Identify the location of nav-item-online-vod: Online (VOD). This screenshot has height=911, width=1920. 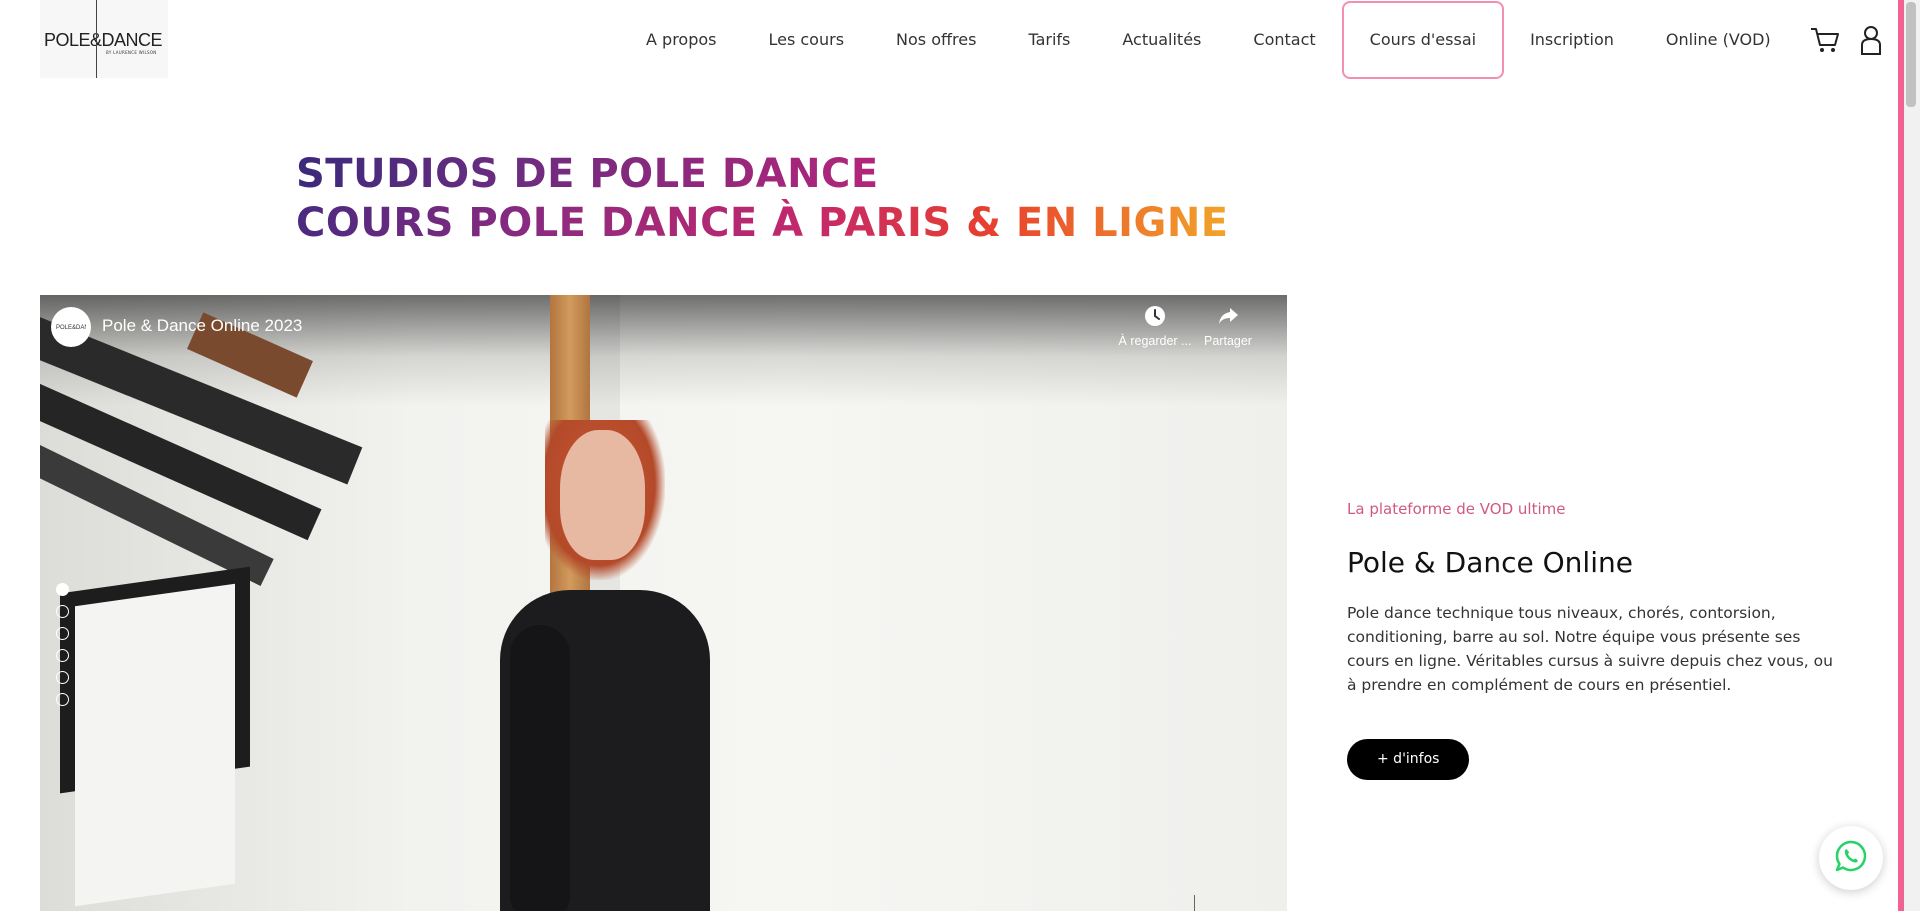
(1718, 40).